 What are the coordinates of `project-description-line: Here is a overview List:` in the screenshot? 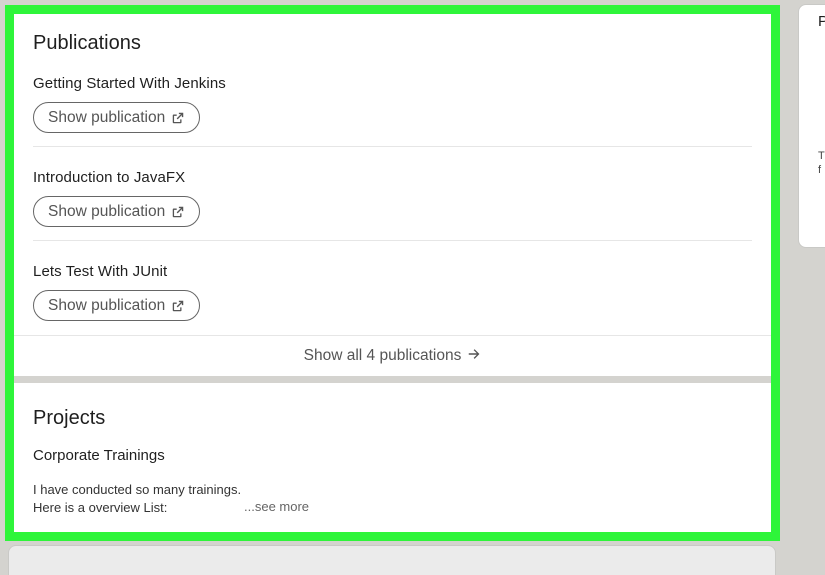 It's located at (100, 507).